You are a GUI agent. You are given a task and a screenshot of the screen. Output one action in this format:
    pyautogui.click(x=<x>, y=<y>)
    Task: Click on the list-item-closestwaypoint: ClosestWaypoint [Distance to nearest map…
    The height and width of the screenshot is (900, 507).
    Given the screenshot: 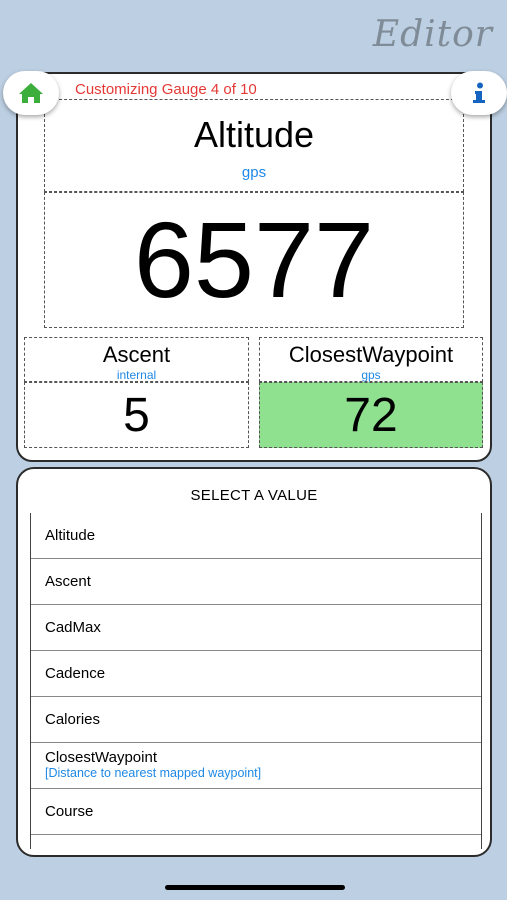 What is the action you would take?
    pyautogui.click(x=256, y=766)
    